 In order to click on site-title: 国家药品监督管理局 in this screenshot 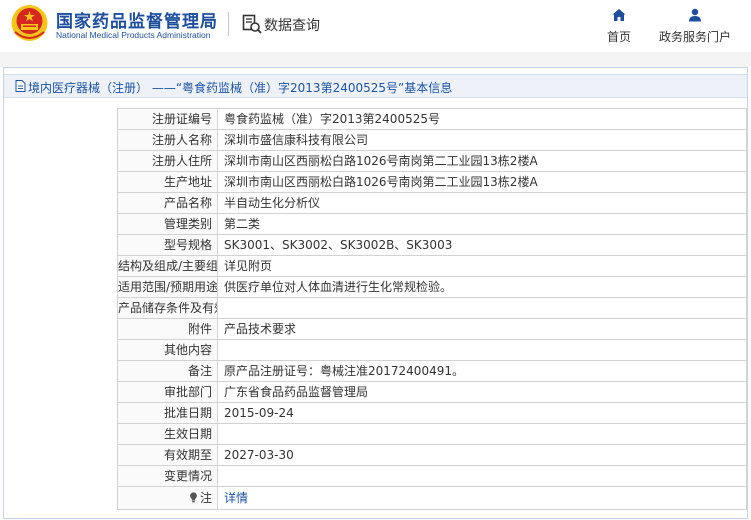, I will do `click(137, 19)`.